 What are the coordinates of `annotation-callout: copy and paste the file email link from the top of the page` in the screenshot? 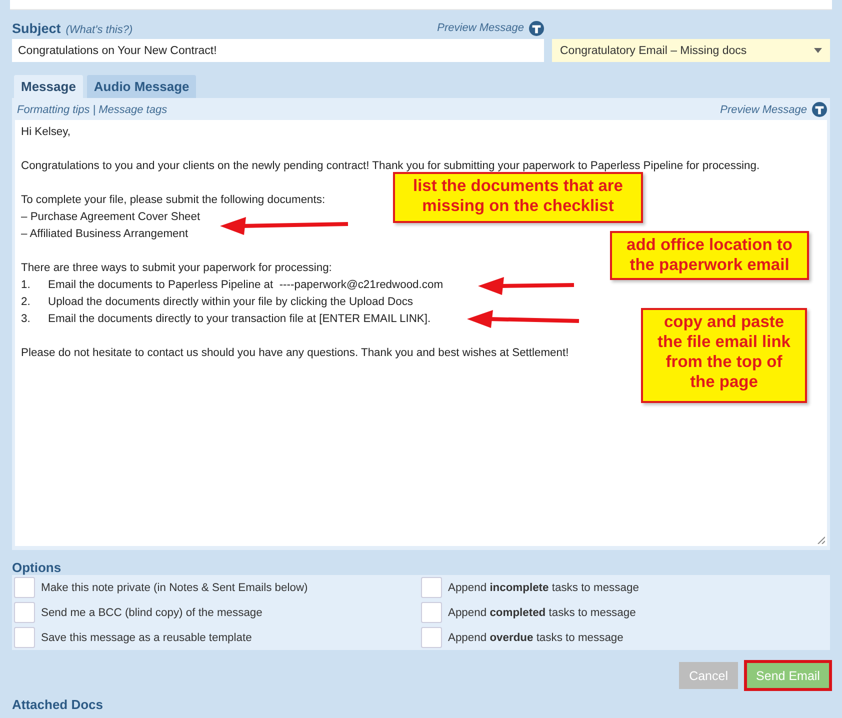 It's located at (724, 355).